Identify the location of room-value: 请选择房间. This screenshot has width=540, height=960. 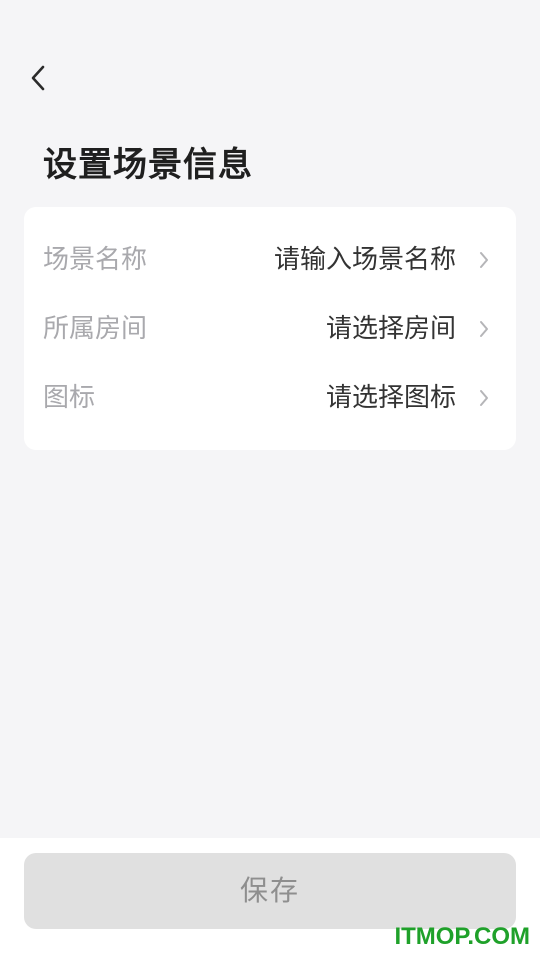
(390, 329).